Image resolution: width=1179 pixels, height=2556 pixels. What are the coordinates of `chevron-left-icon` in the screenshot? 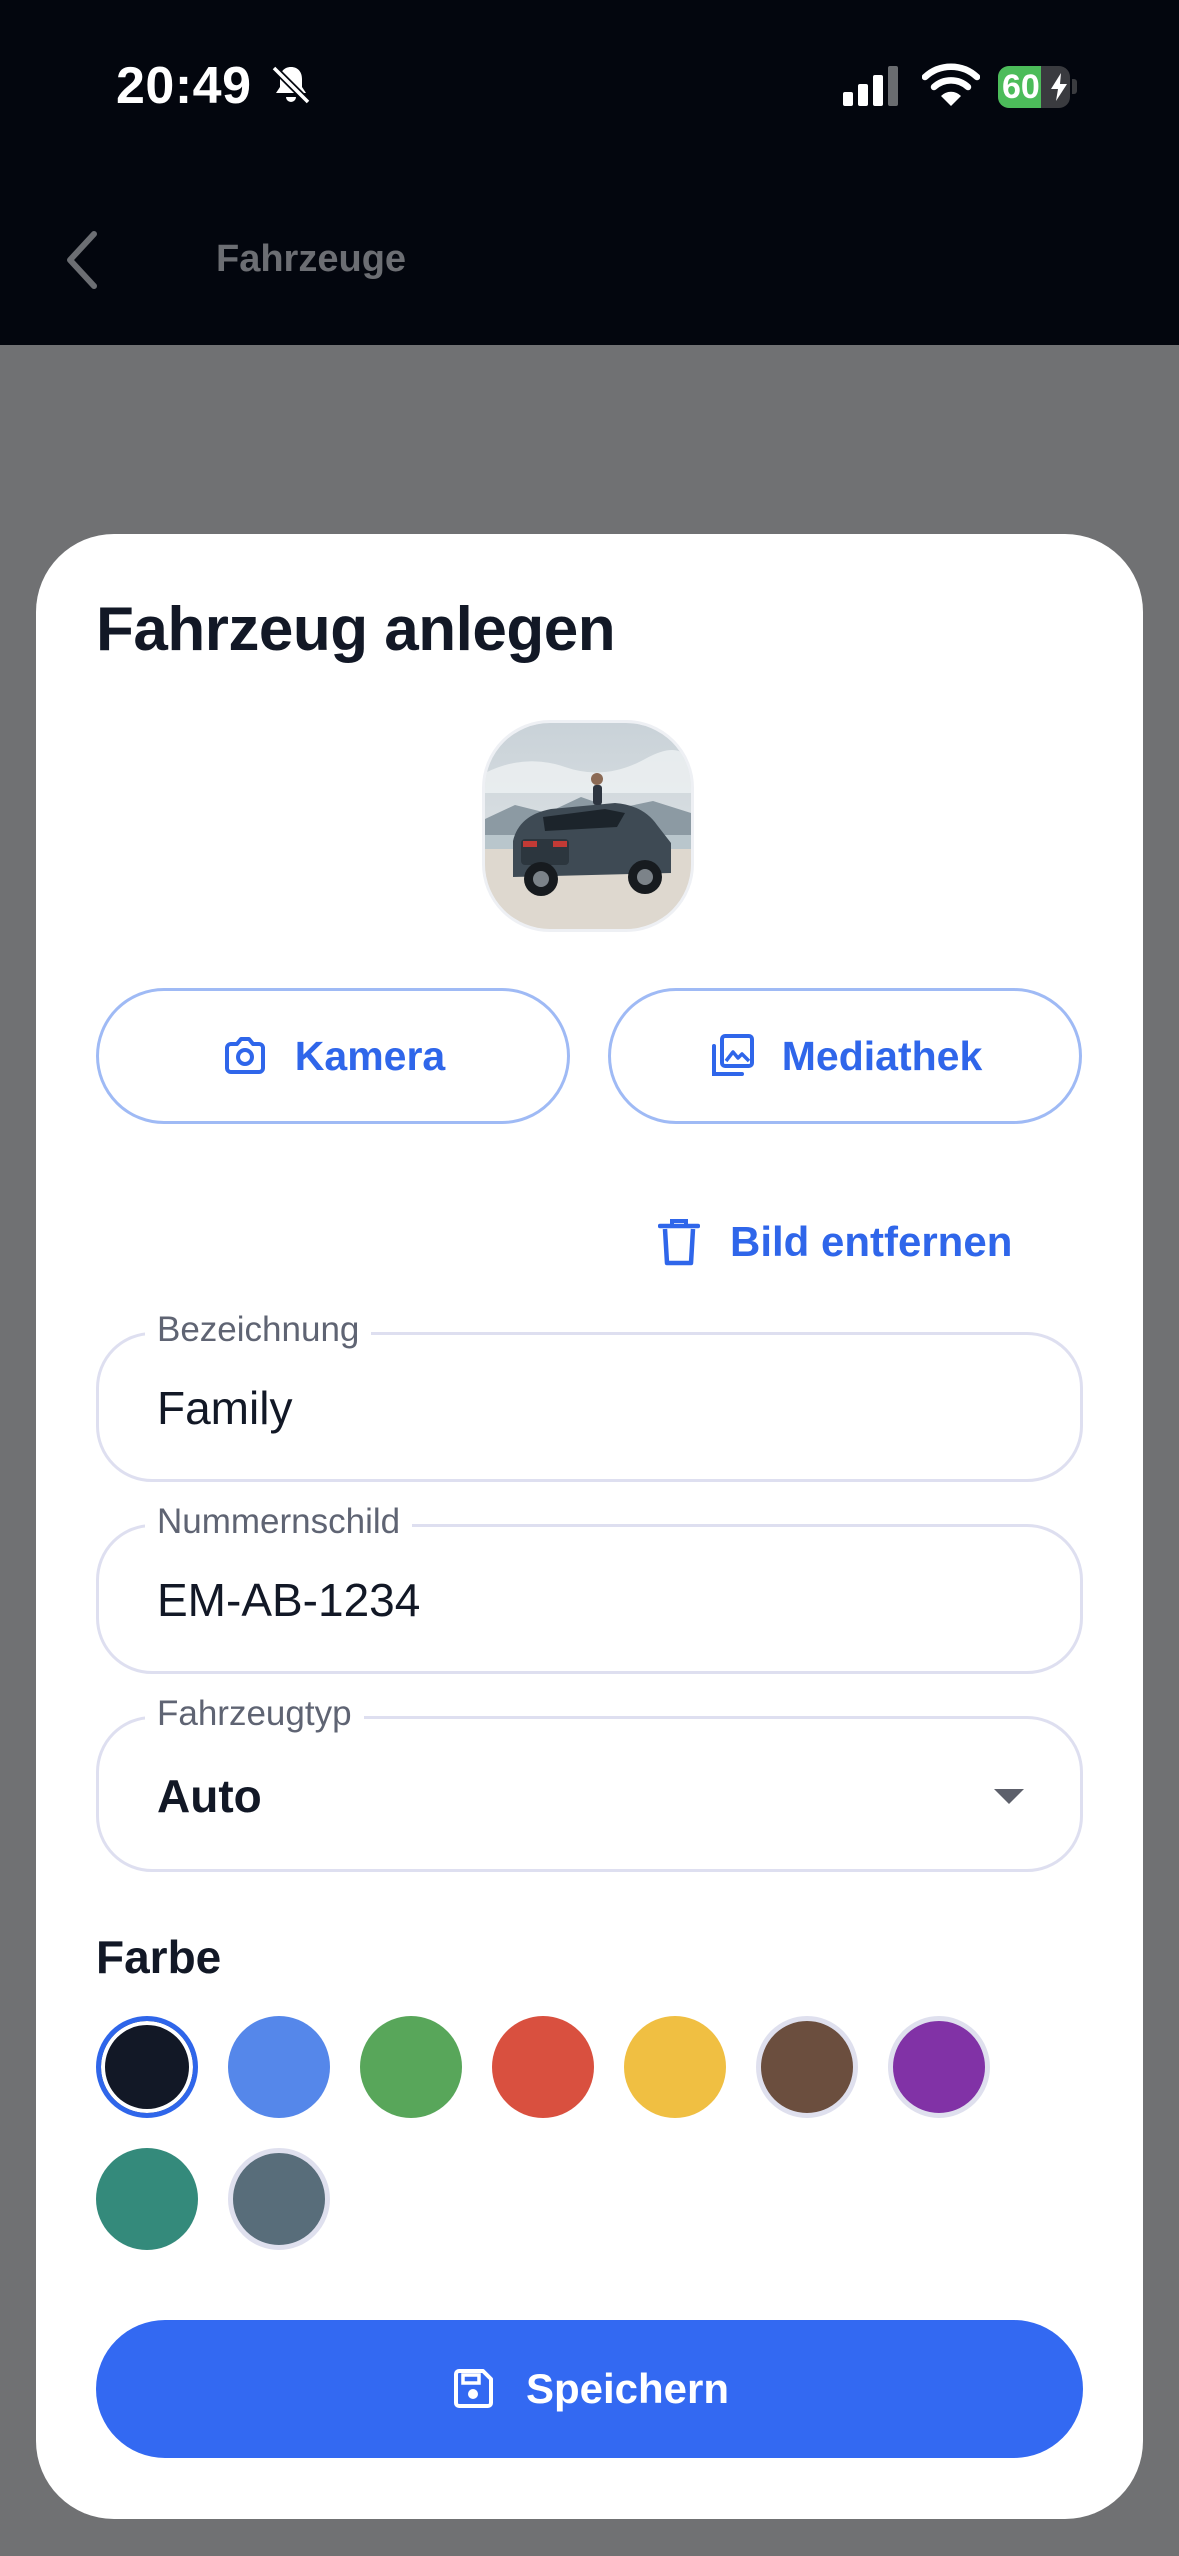 It's located at (83, 260).